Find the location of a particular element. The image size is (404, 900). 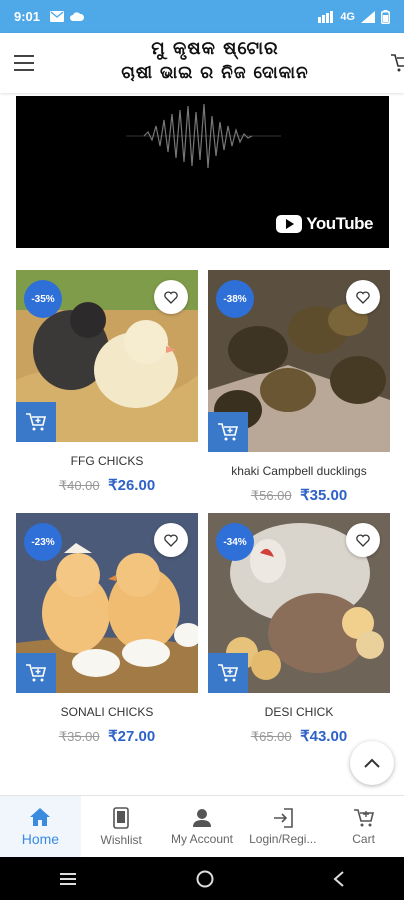

hd-signal-icon is located at coordinates (326, 16).